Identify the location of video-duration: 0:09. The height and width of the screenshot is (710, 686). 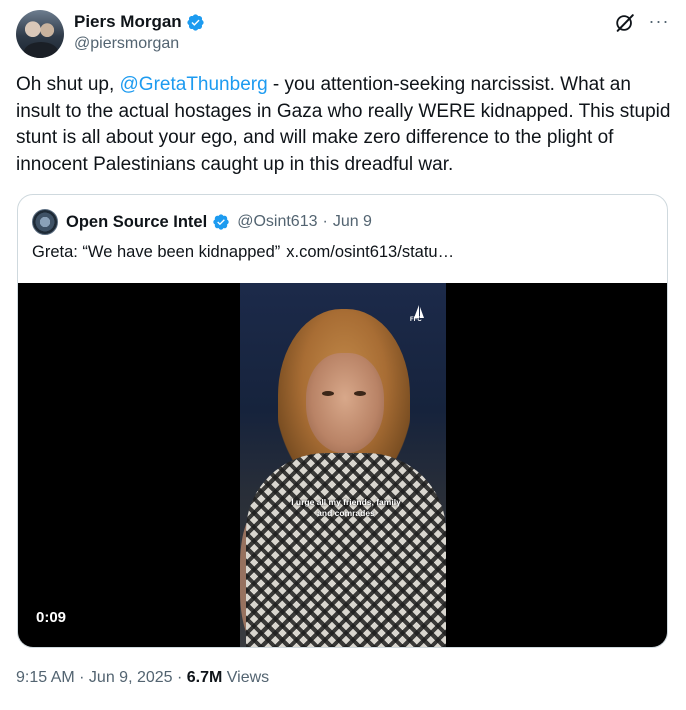
(51, 617).